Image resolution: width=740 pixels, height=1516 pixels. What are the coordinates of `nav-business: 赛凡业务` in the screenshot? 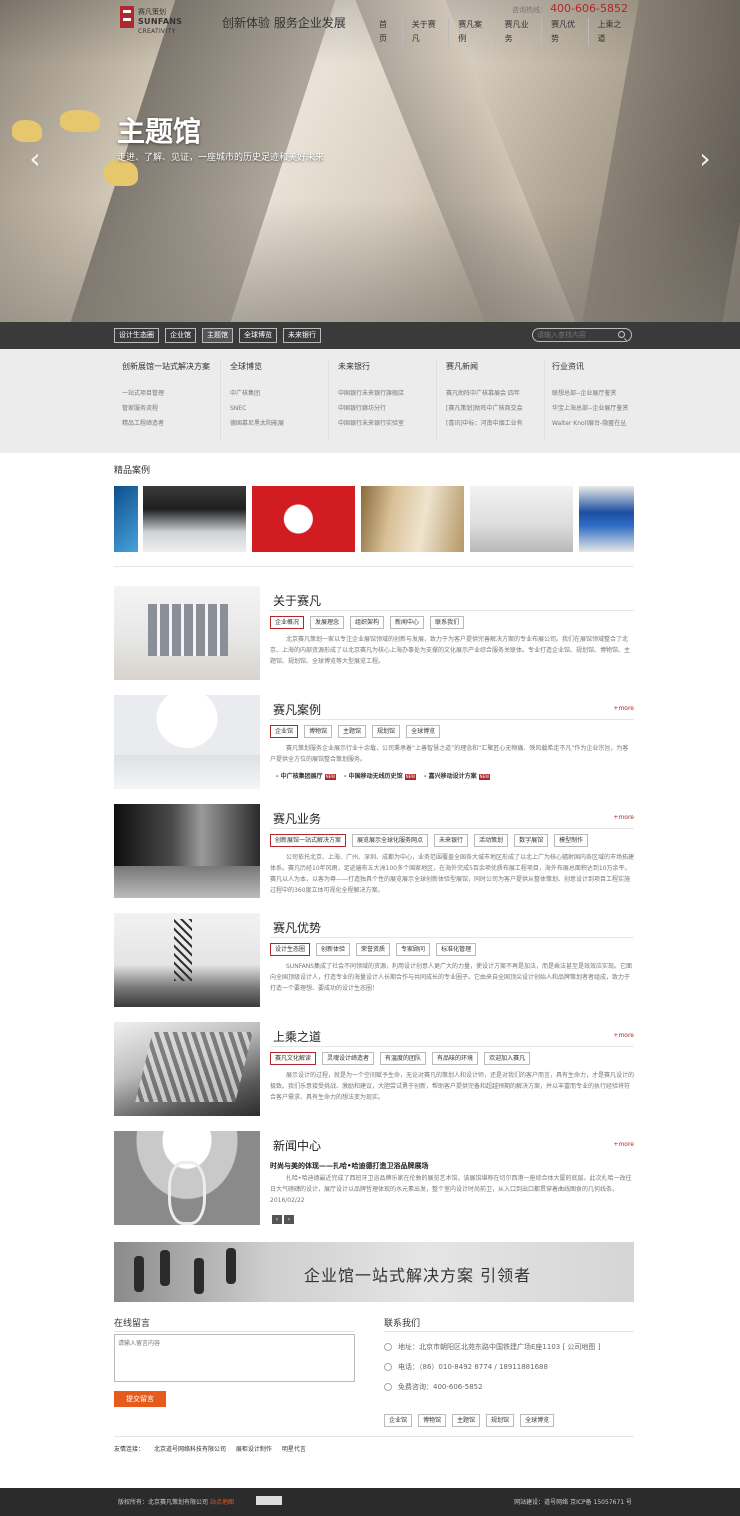 It's located at (517, 32).